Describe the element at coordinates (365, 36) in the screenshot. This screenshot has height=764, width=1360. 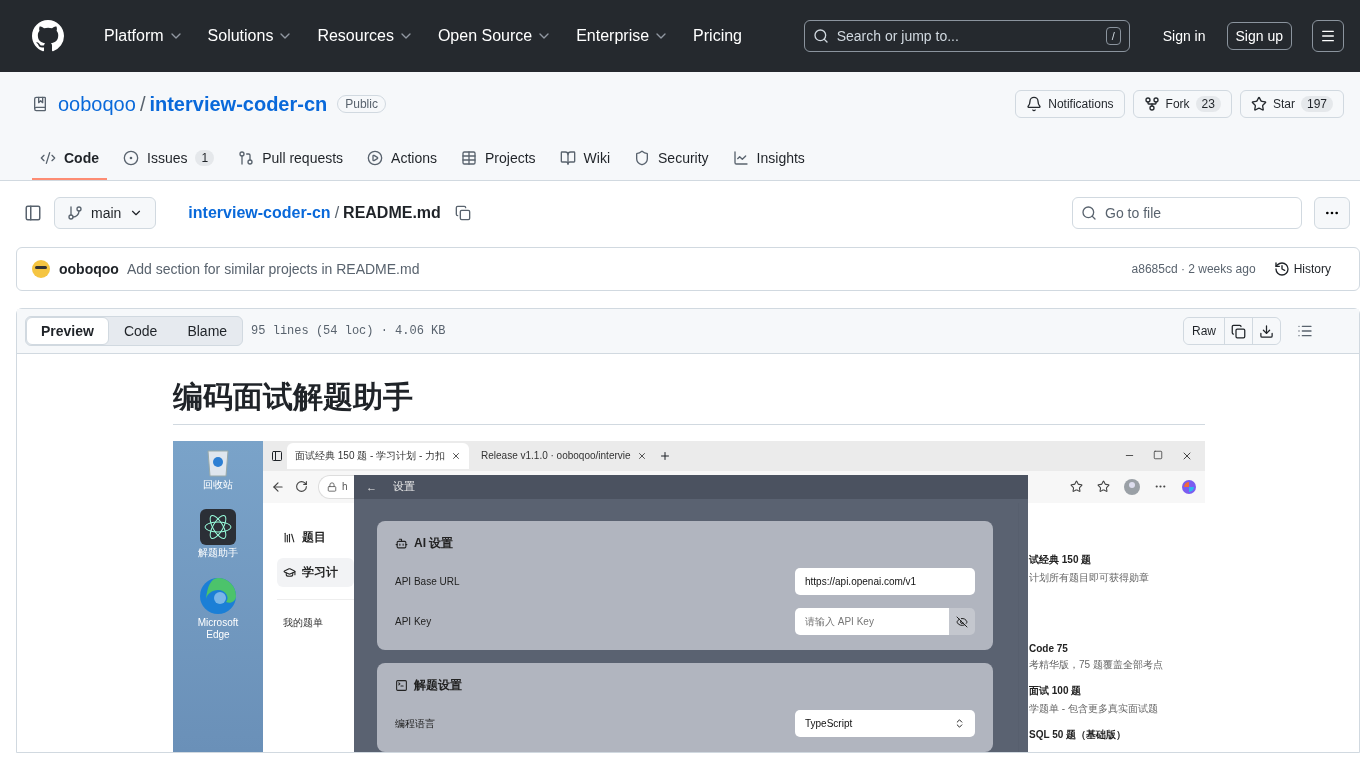
I see `nav-item: Resources` at that location.